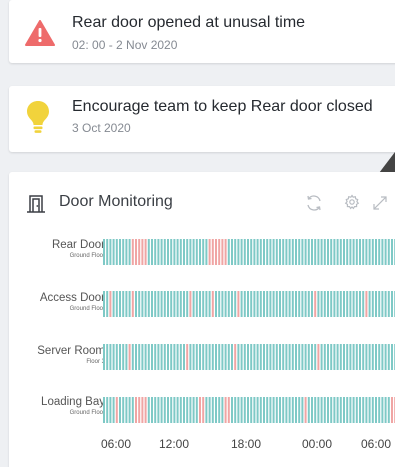  What do you see at coordinates (249, 252) in the screenshot?
I see `timeline-row-rear-door` at bounding box center [249, 252].